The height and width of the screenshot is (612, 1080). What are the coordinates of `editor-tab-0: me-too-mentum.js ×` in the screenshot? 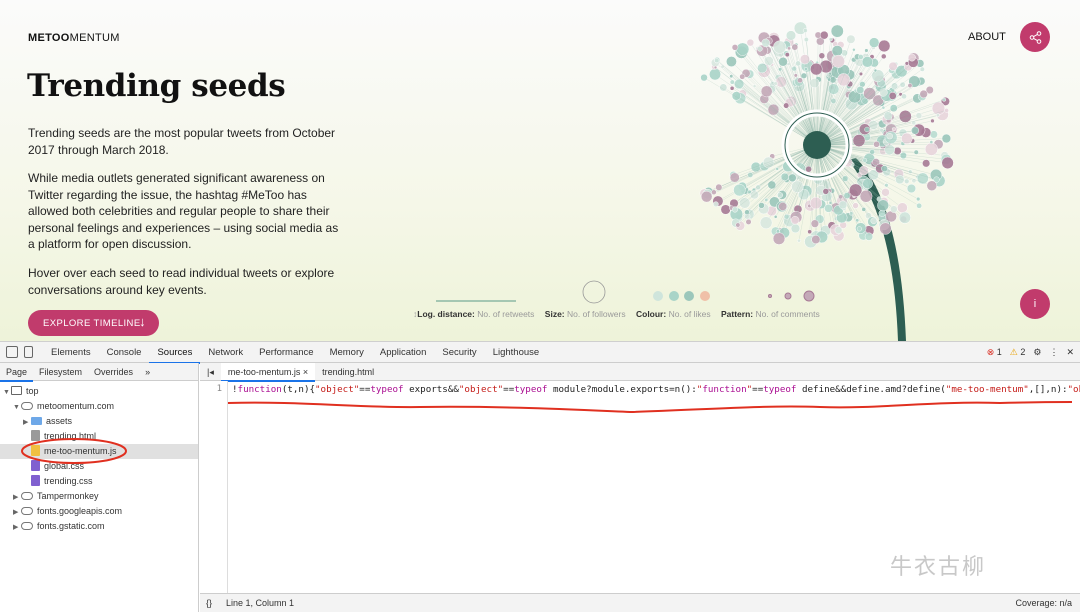 It's located at (268, 372).